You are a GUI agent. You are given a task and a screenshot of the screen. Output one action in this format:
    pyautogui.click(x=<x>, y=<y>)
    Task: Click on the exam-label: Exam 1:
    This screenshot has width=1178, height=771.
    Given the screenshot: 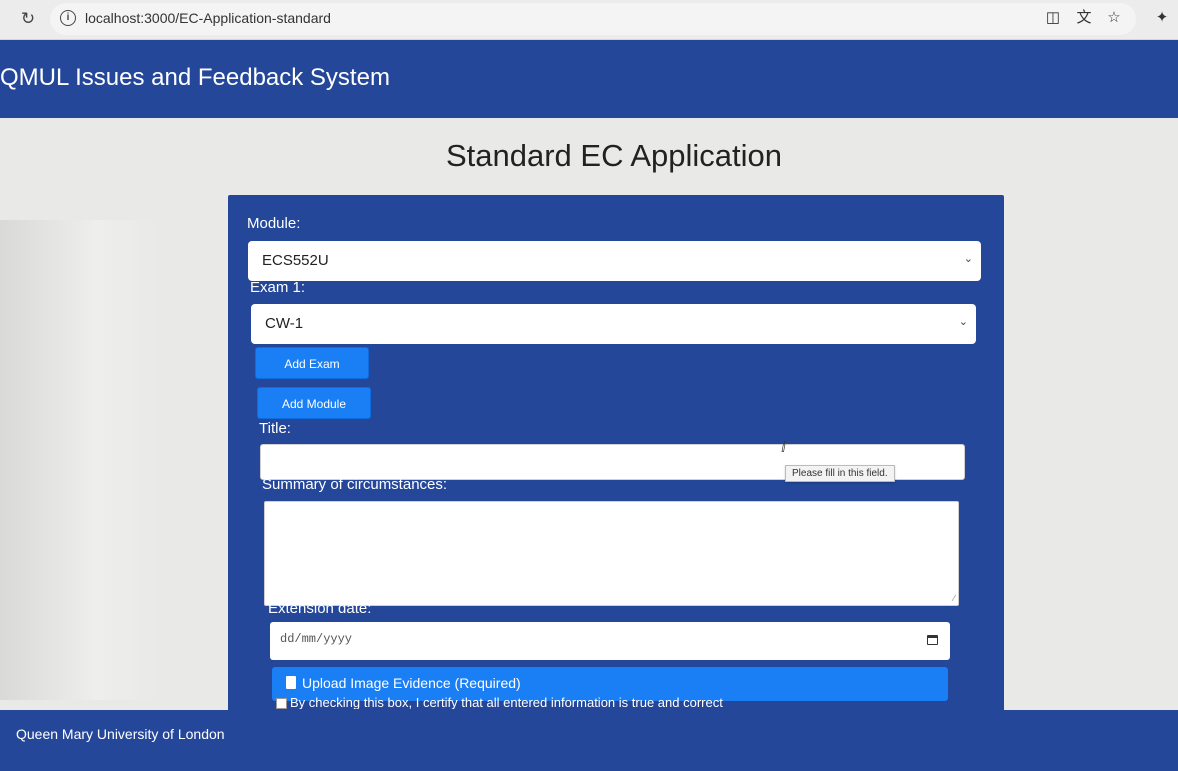 What is the action you would take?
    pyautogui.click(x=278, y=287)
    